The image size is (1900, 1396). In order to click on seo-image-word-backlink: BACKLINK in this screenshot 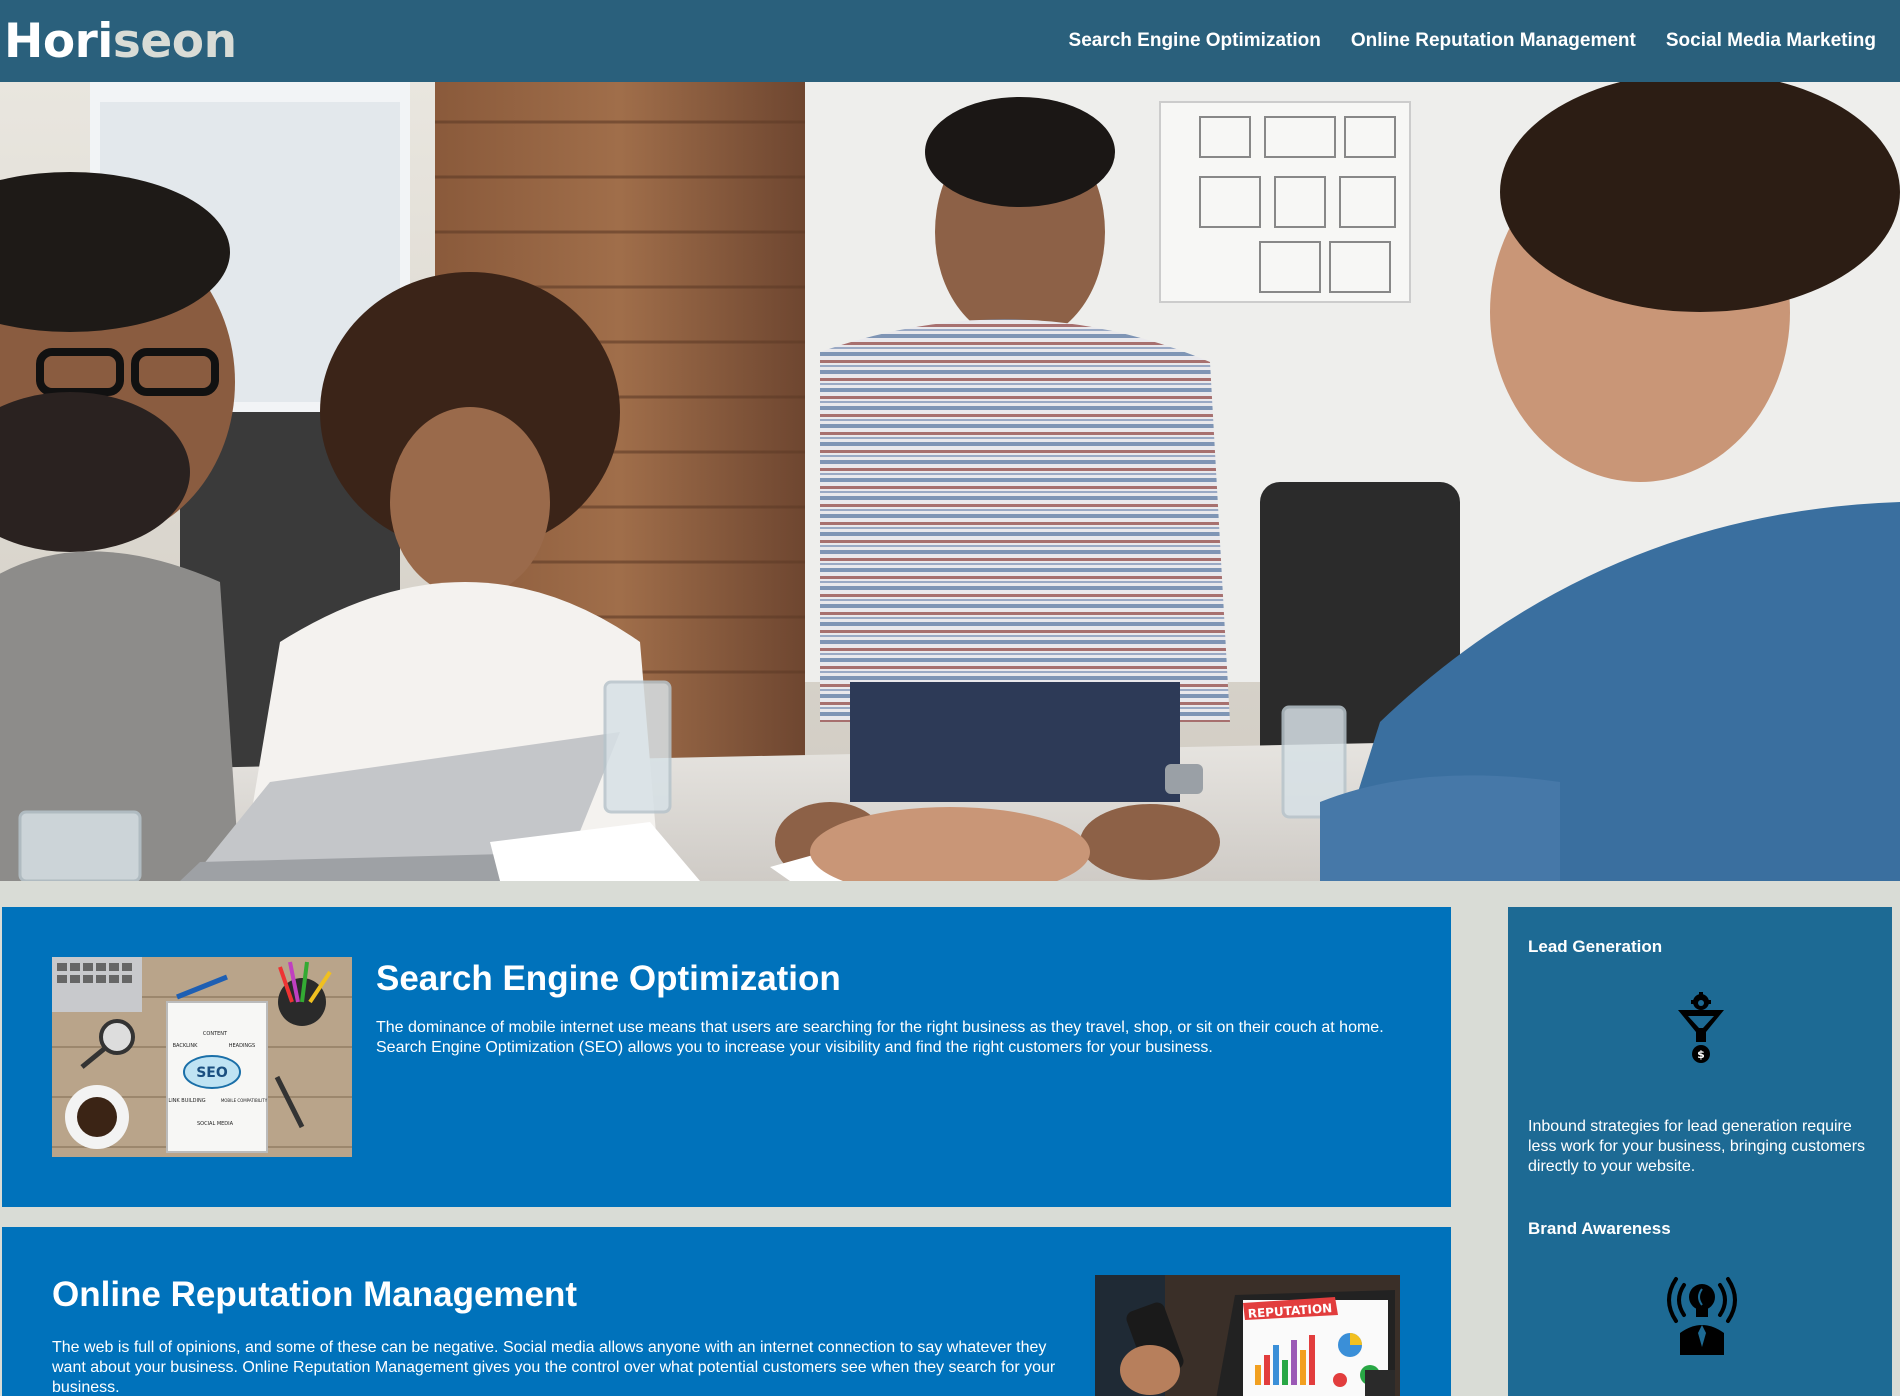, I will do `click(186, 1046)`.